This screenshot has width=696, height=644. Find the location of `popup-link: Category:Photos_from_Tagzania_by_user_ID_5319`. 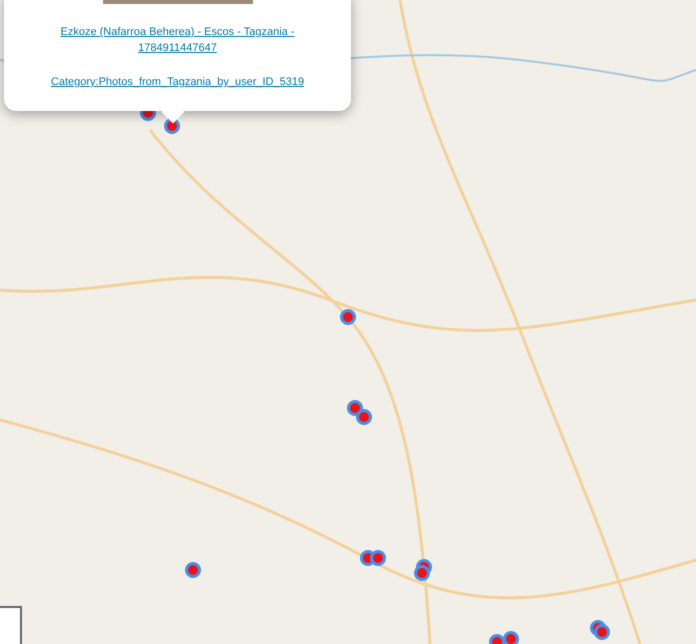

popup-link: Category:Photos_from_Tagzania_by_user_ID_5319 is located at coordinates (177, 82).